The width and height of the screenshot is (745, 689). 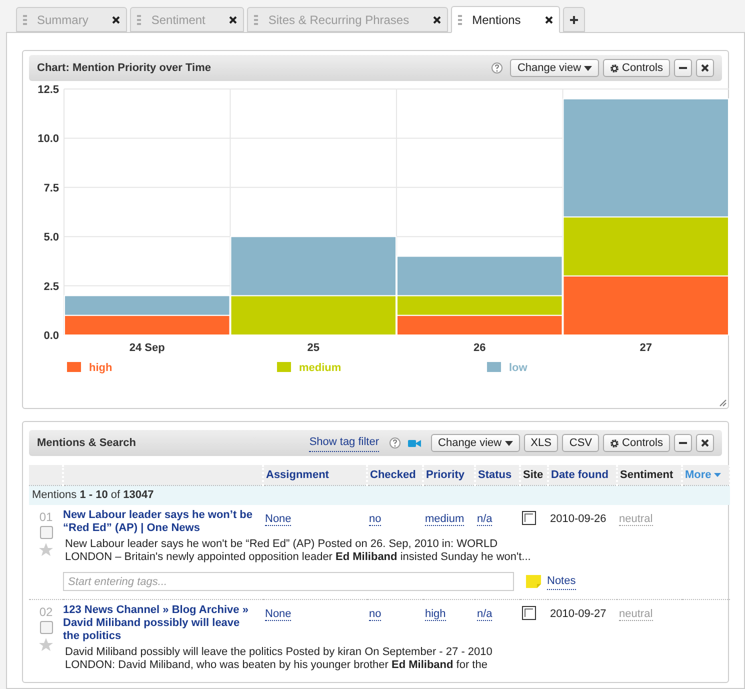 What do you see at coordinates (48, 90) in the screenshot?
I see `axis-tick-label: 12.5` at bounding box center [48, 90].